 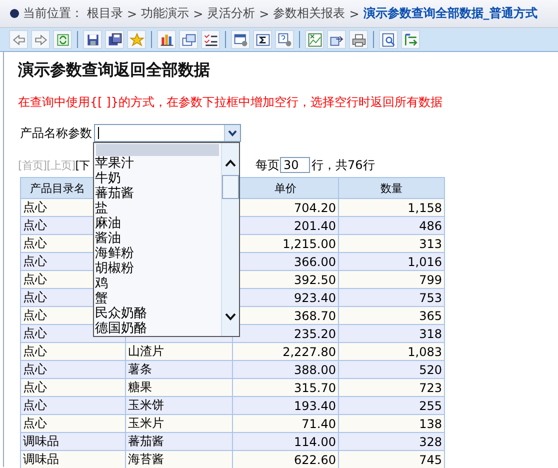 I want to click on save-button, so click(x=92, y=39).